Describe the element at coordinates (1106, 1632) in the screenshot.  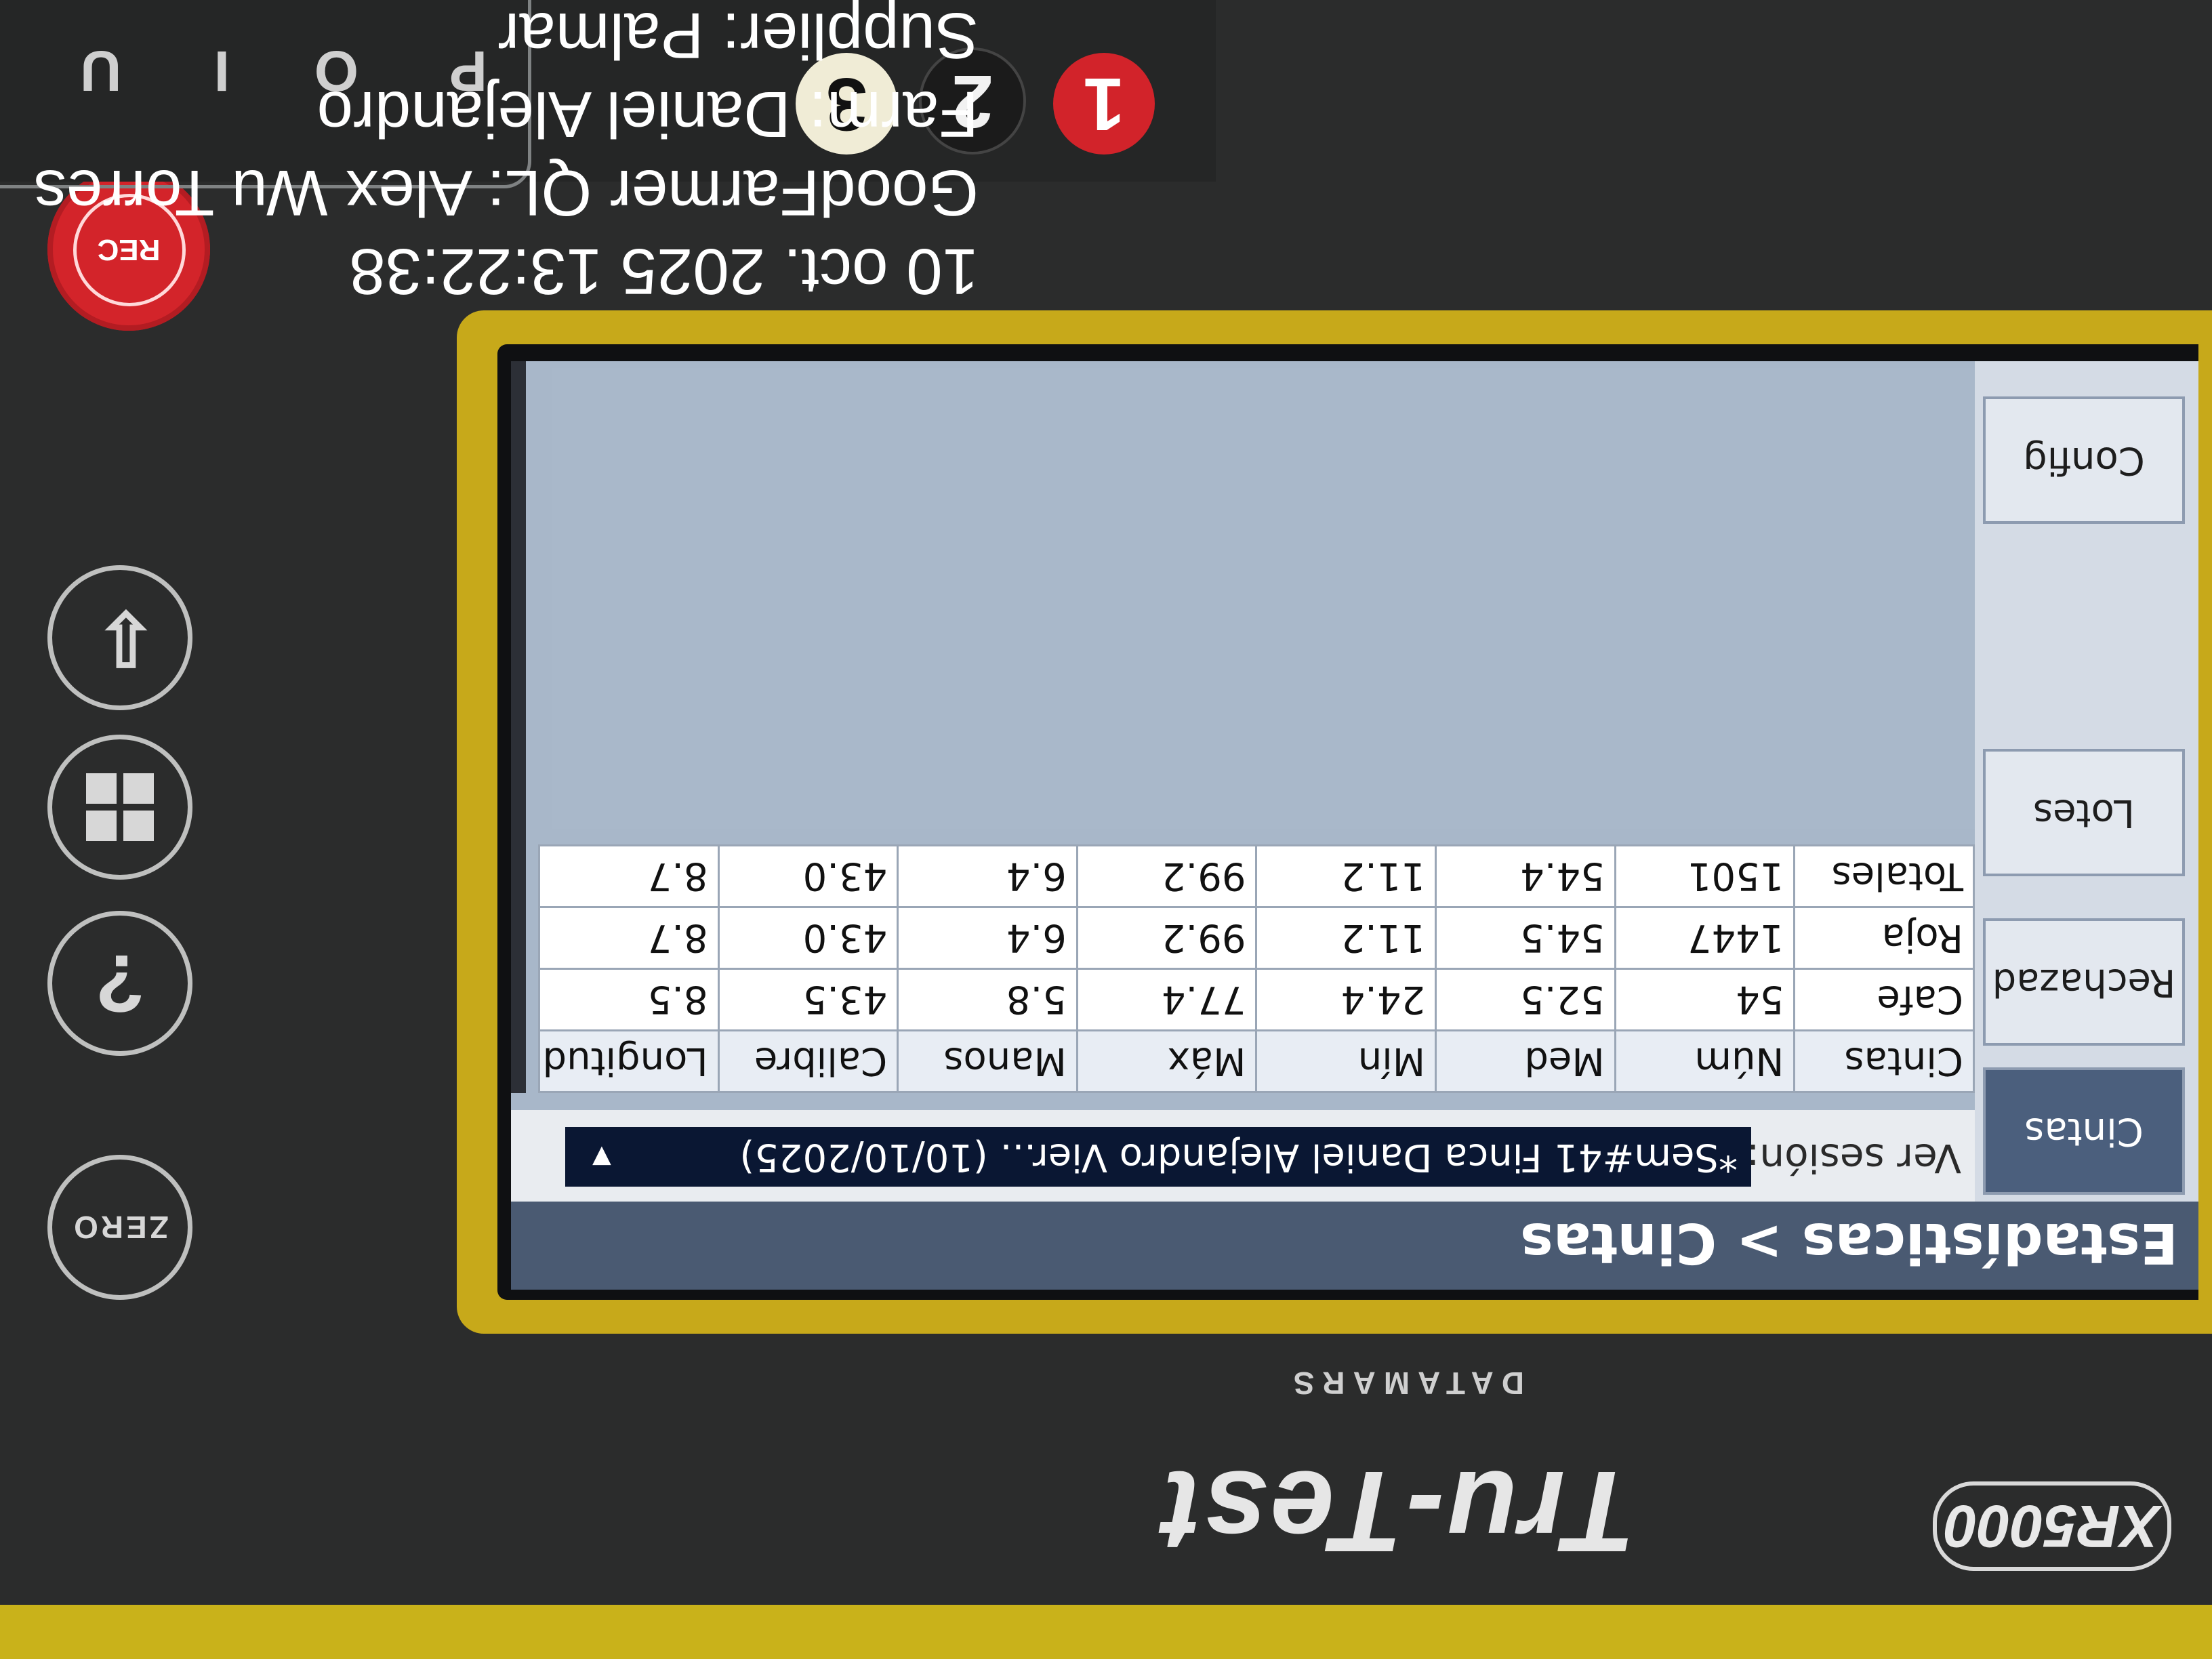
I see `device-rim` at that location.